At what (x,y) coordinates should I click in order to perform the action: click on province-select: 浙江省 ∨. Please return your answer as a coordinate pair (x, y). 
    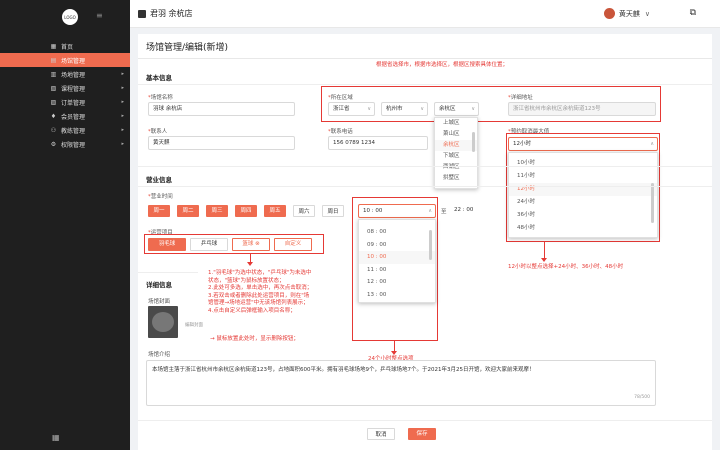
    Looking at the image, I should click on (351, 109).